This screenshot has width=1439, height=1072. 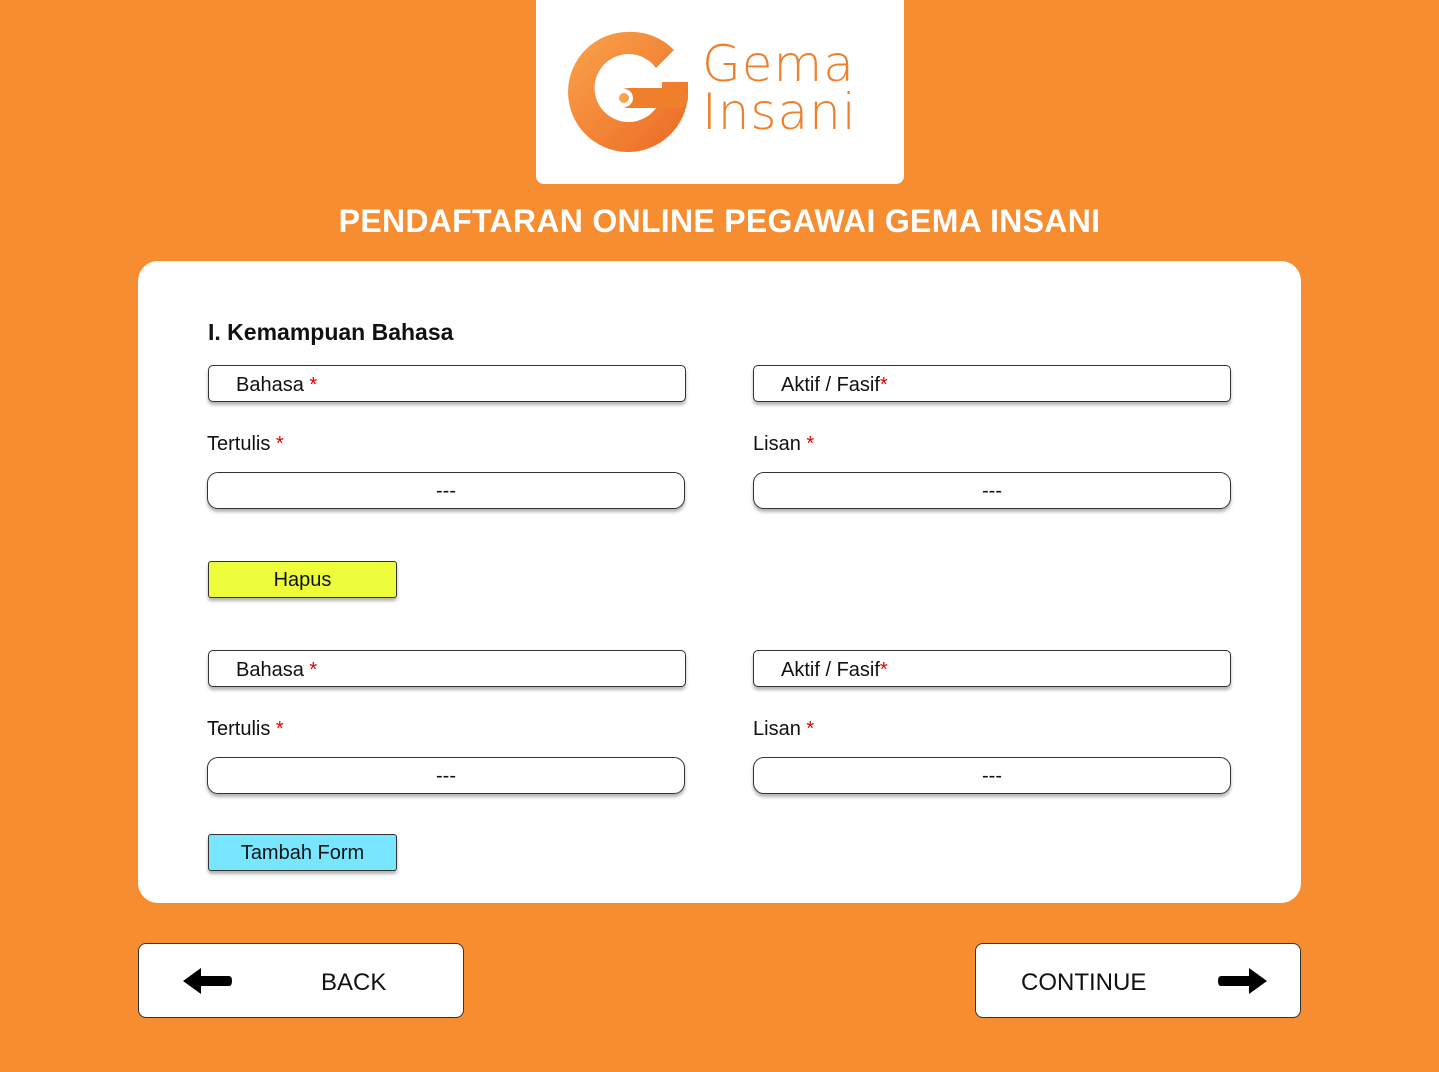 What do you see at coordinates (245, 729) in the screenshot?
I see `tertulis-label-2: Tertulis *` at bounding box center [245, 729].